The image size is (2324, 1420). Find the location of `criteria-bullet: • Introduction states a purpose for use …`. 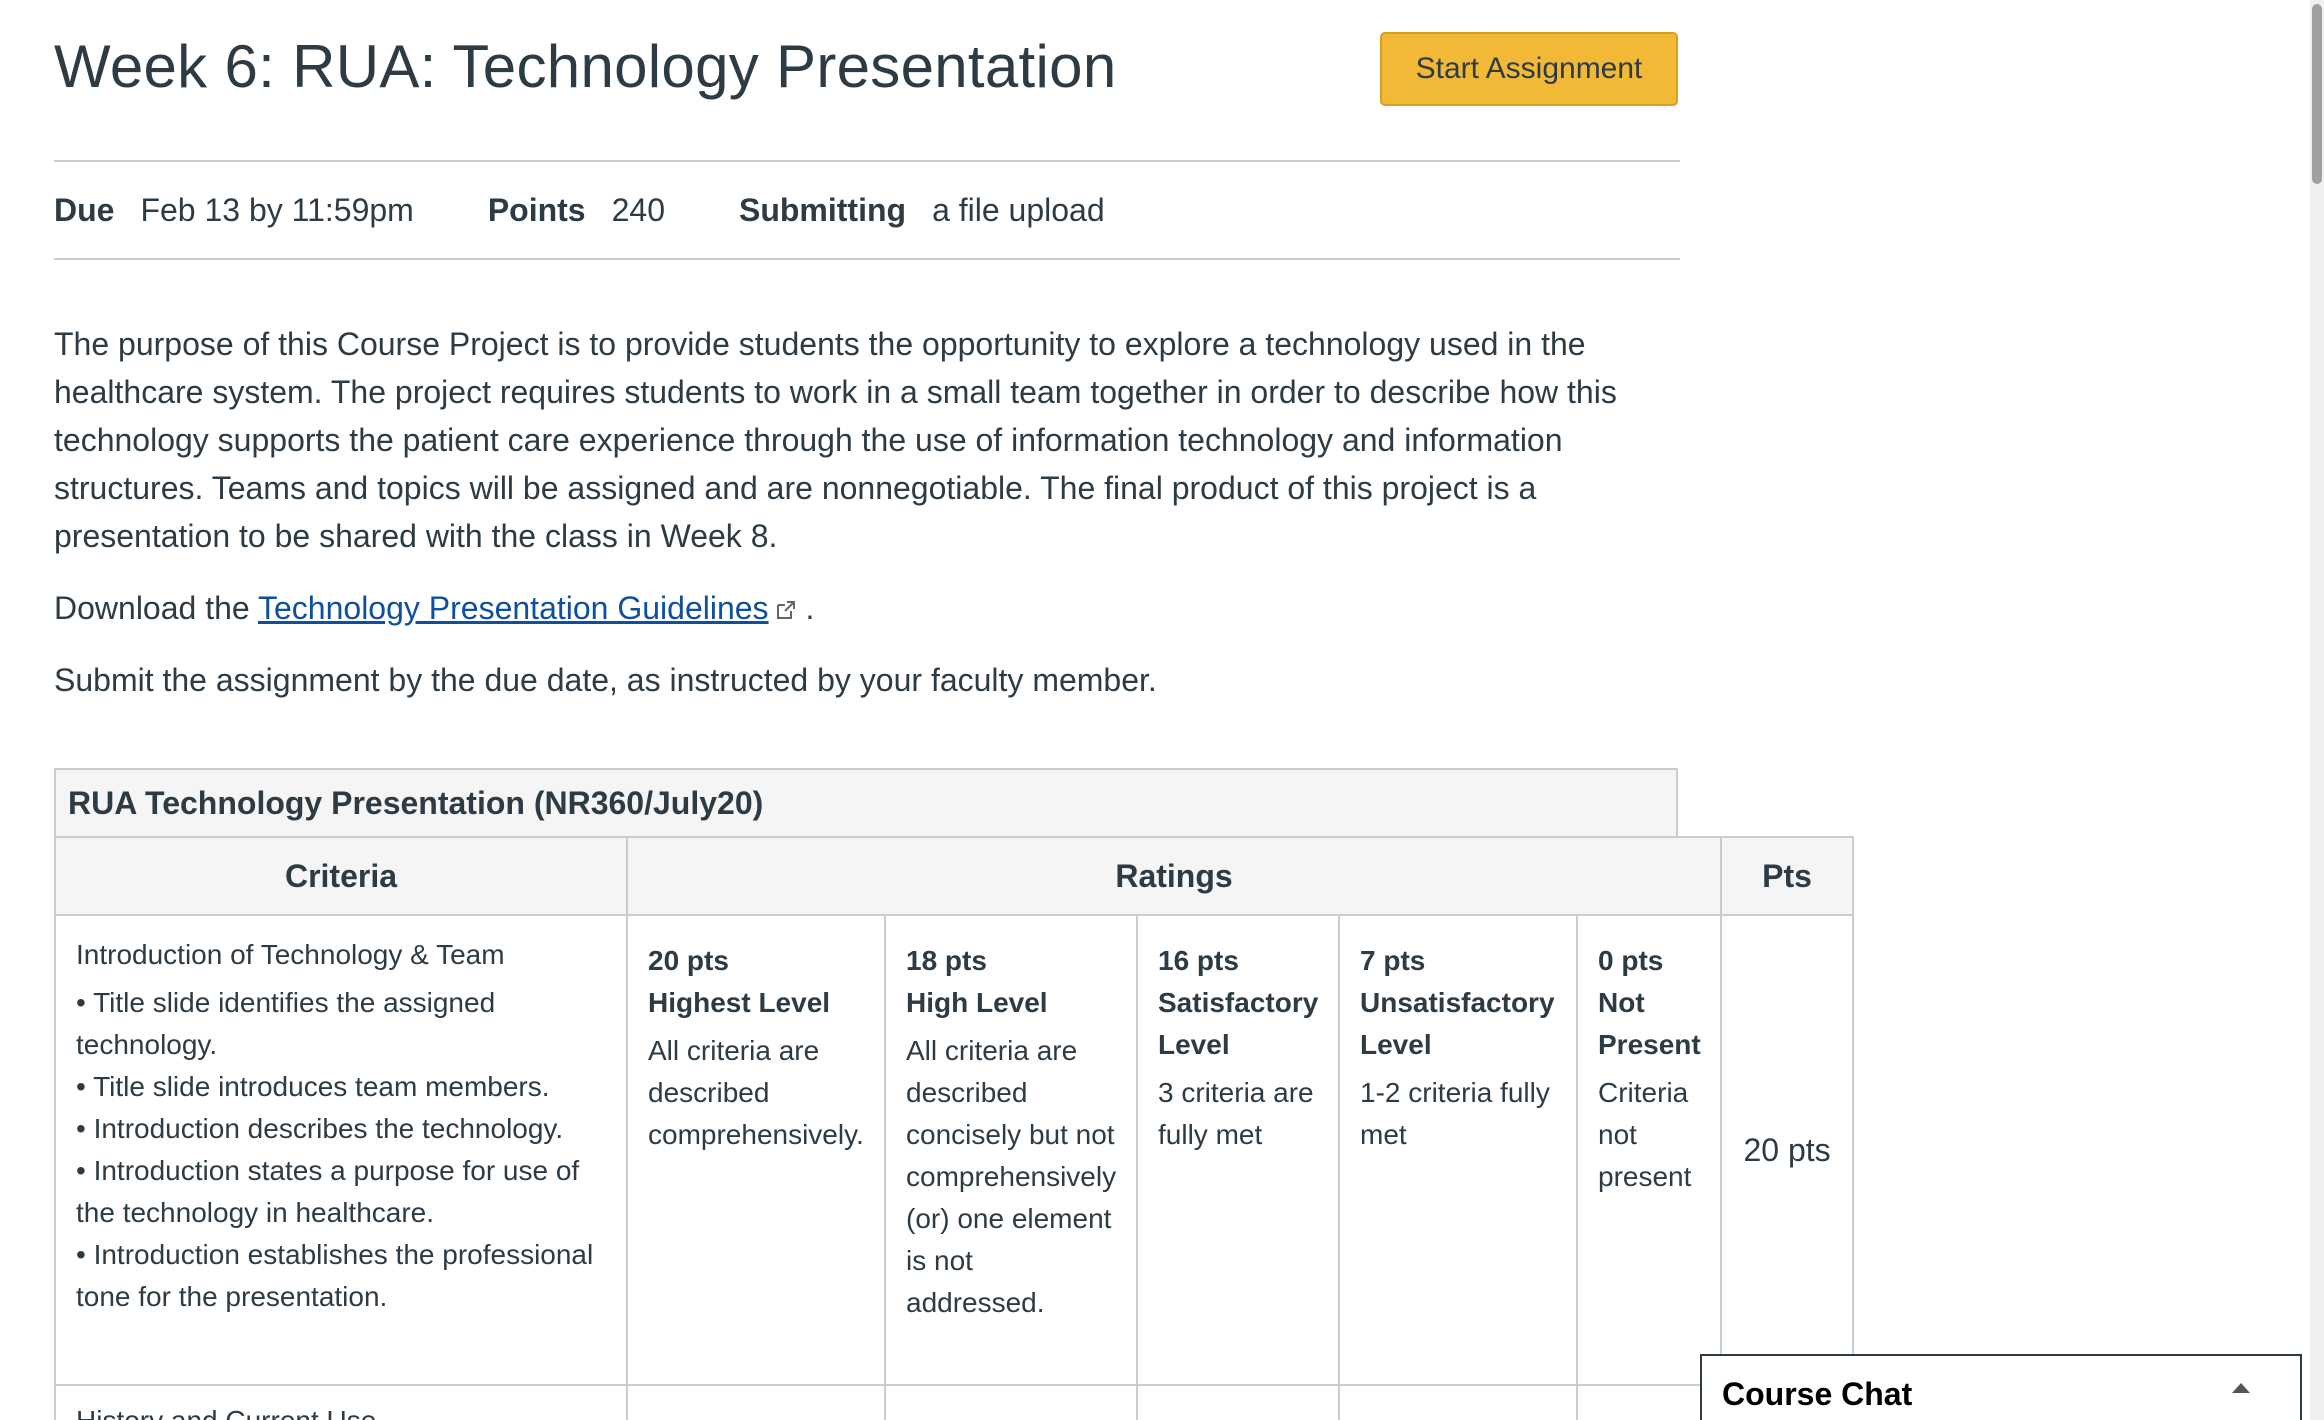

criteria-bullet: • Introduction states a purpose for use … is located at coordinates (328, 1191).